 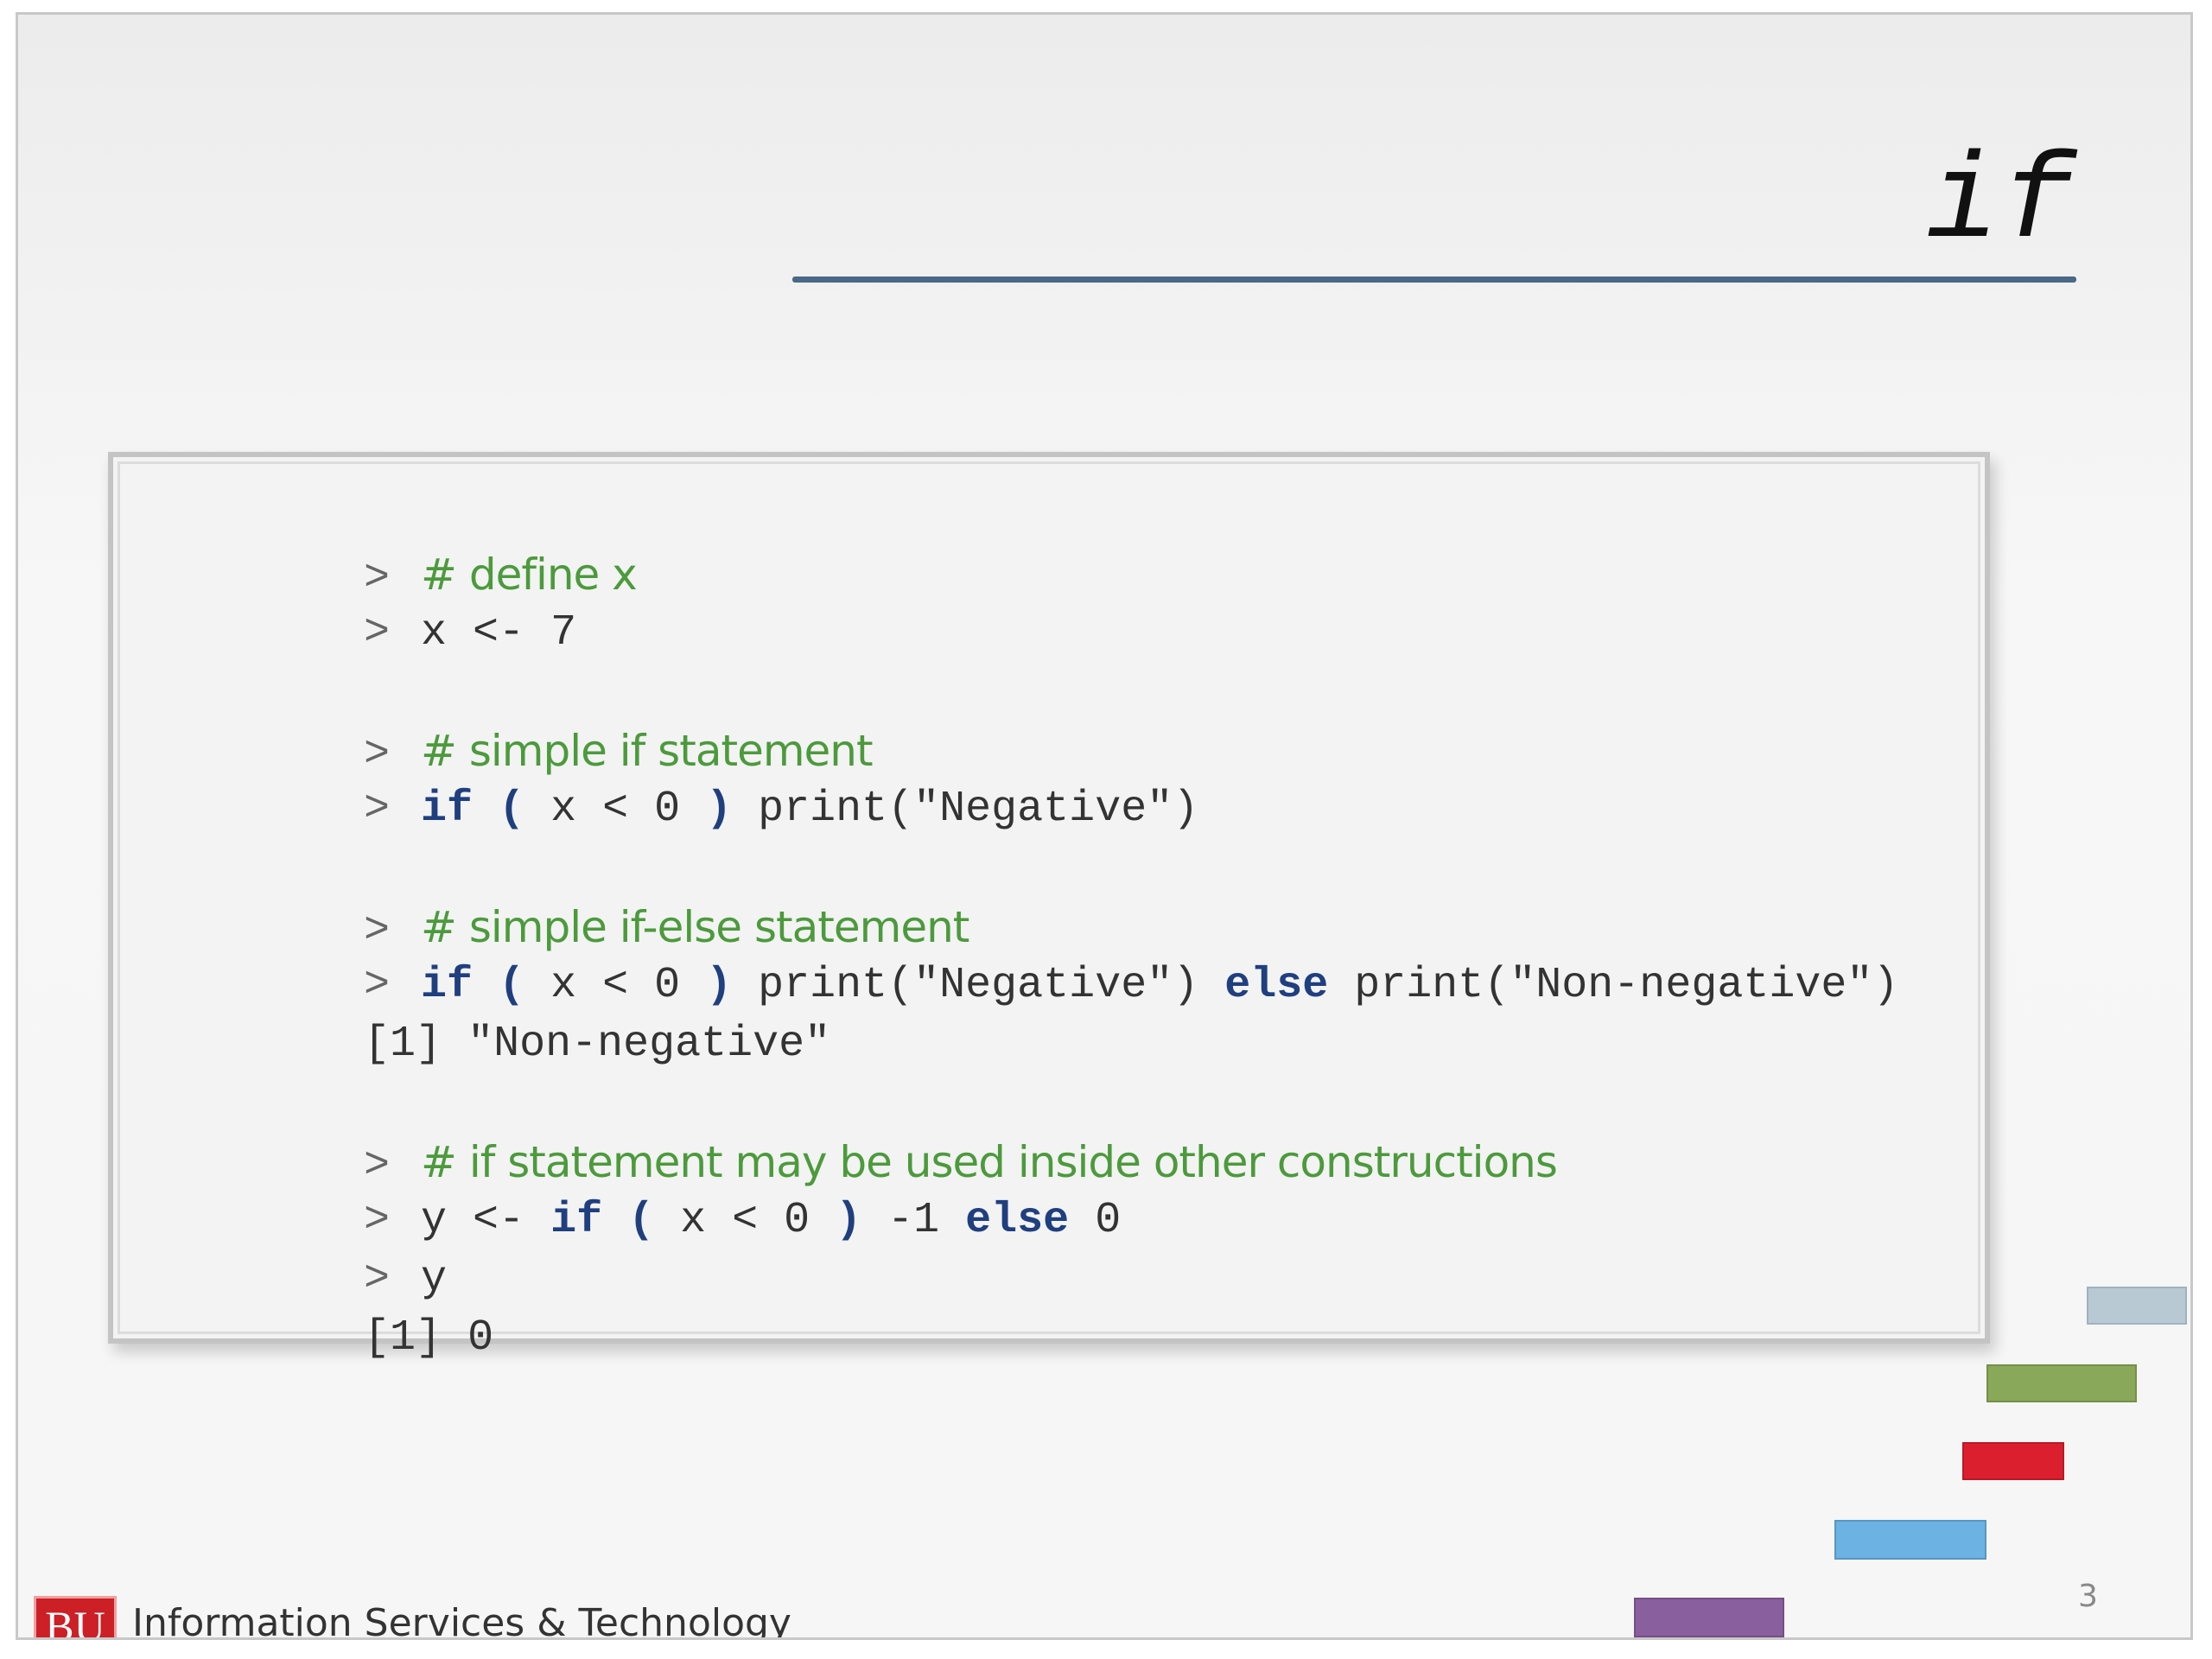 I want to click on slide-title: if, so click(x=2001, y=204).